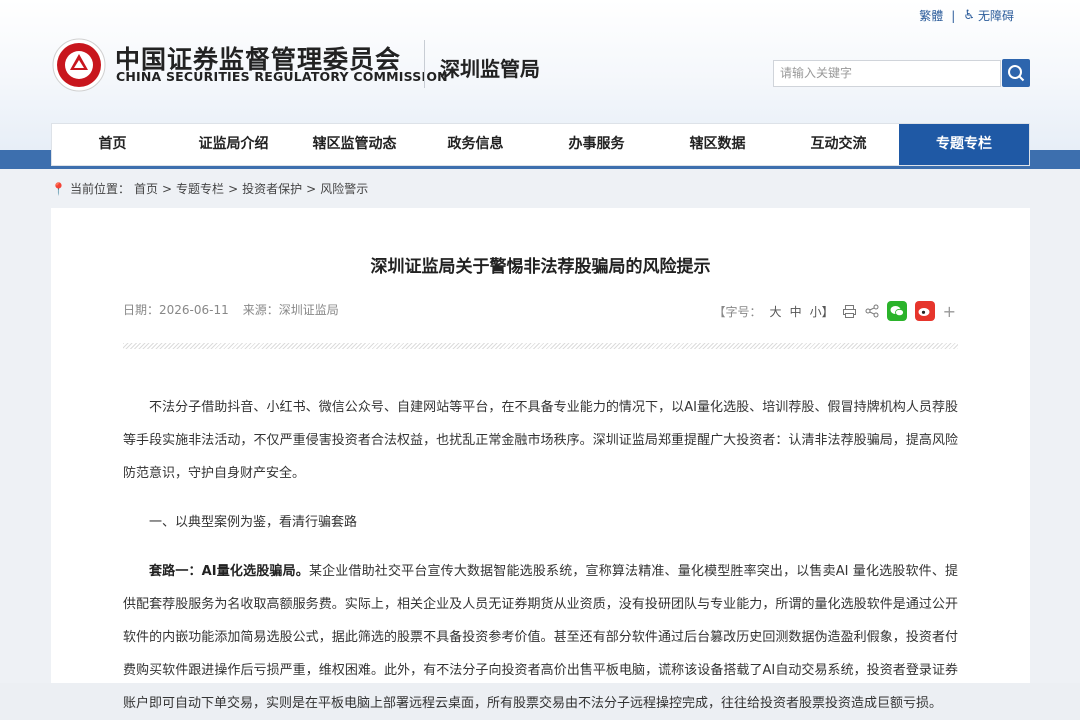  I want to click on accessibility-link: ♿ 无障碍, so click(988, 15).